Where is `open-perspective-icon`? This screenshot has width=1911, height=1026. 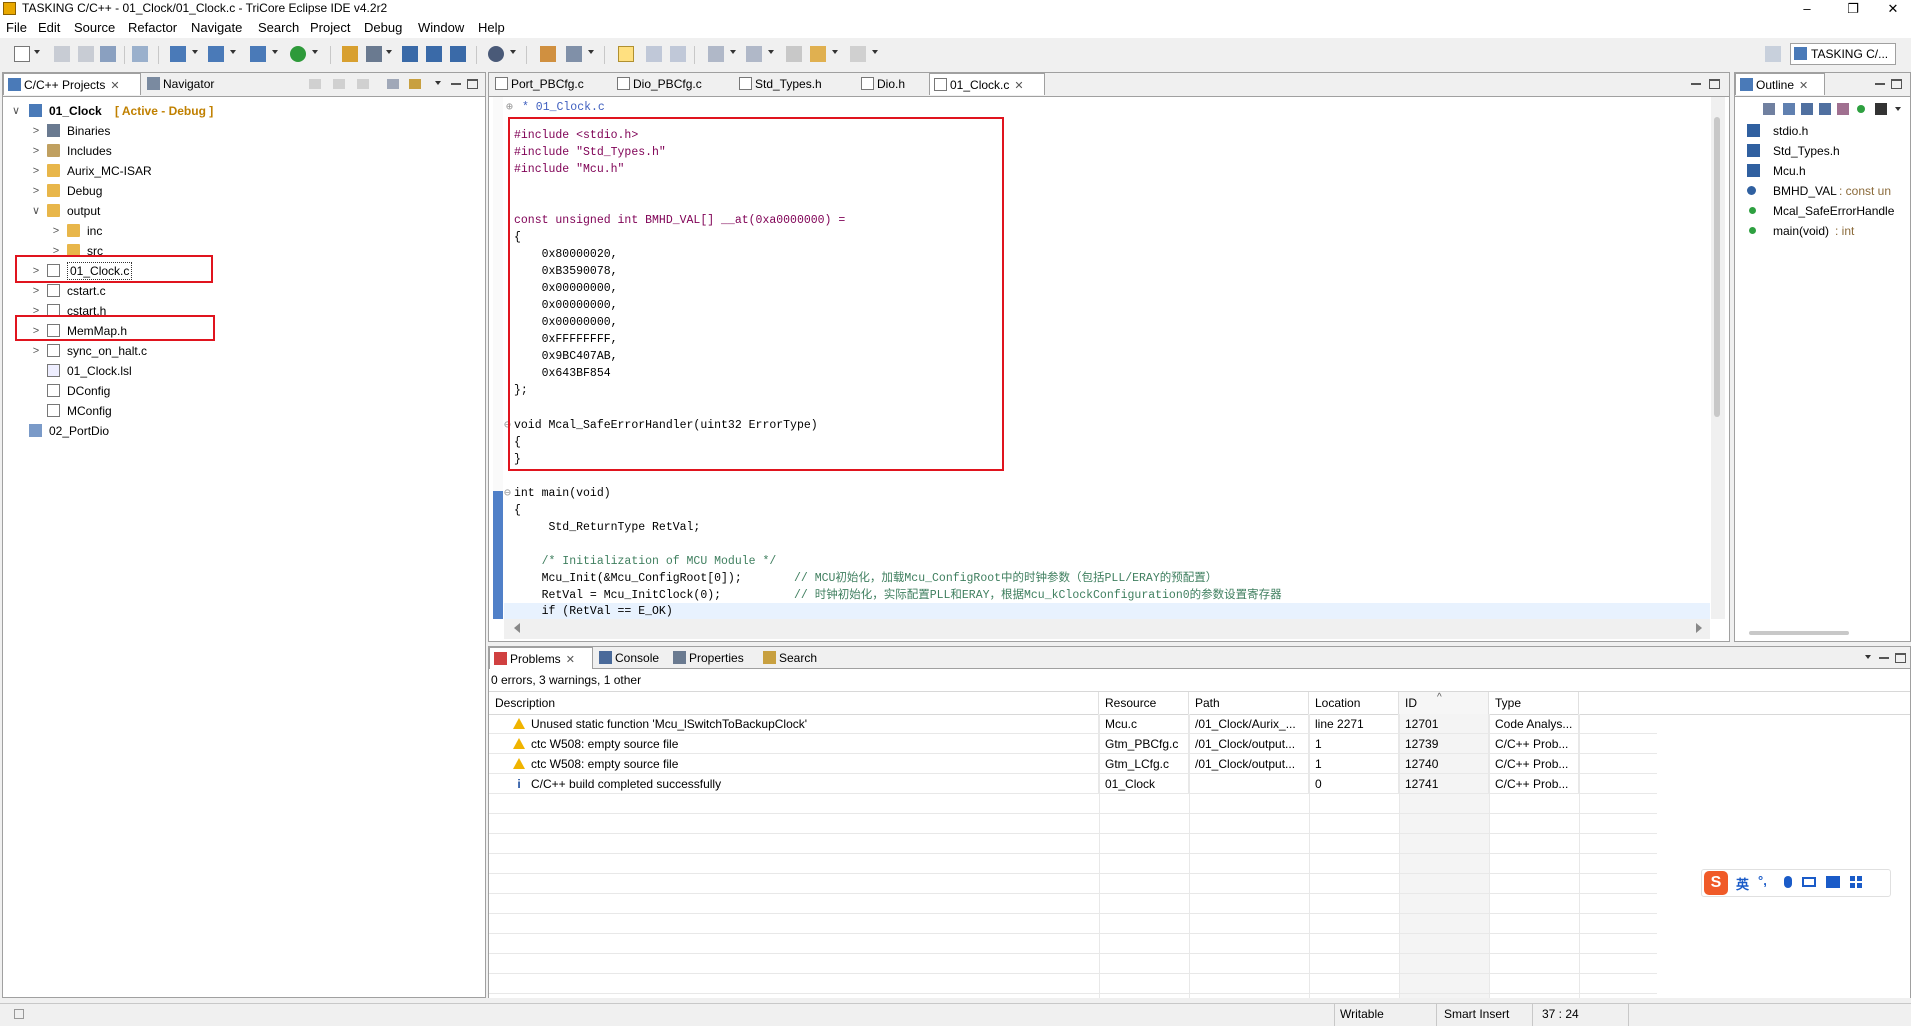
open-perspective-icon is located at coordinates (1773, 54).